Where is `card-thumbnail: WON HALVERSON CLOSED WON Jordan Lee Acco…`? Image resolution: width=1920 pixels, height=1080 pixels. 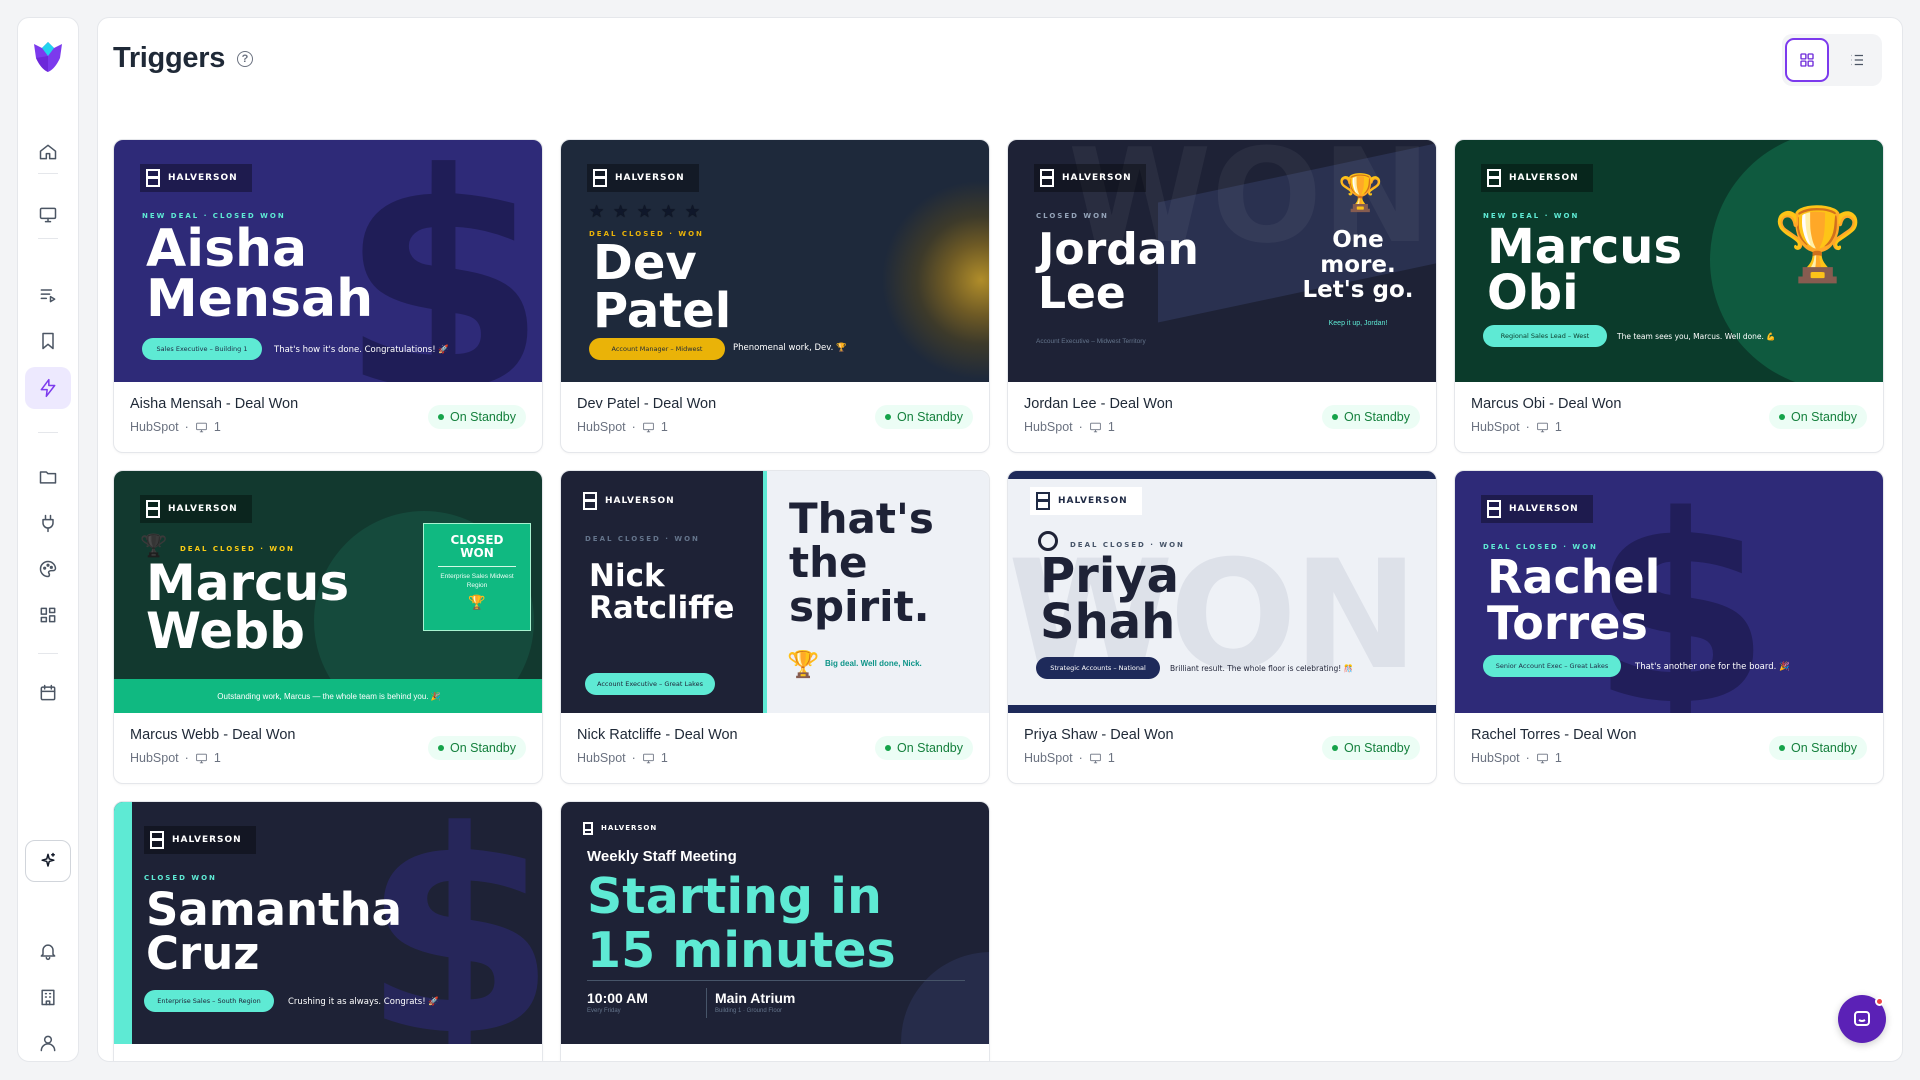 card-thumbnail: WON HALVERSON CLOSED WON Jordan Lee Acco… is located at coordinates (1222, 261).